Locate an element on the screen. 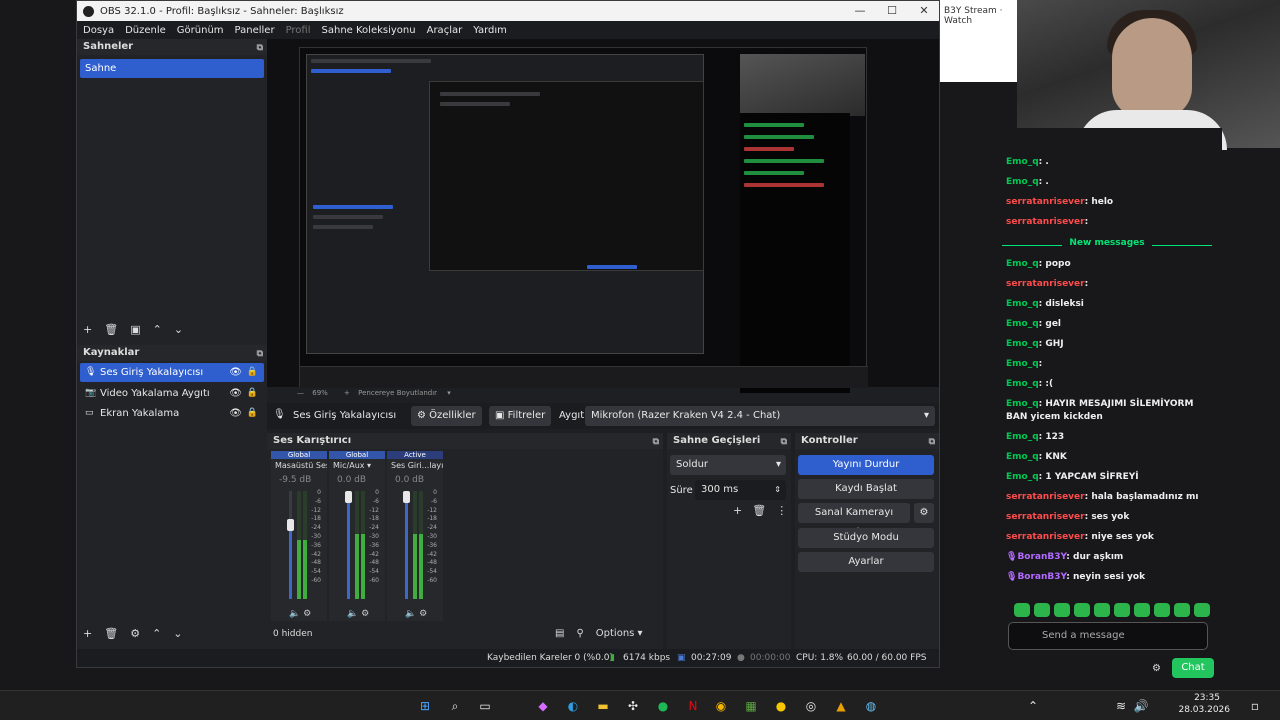 The width and height of the screenshot is (1280, 720). menu-gorunum: Görünüm is located at coordinates (200, 30).